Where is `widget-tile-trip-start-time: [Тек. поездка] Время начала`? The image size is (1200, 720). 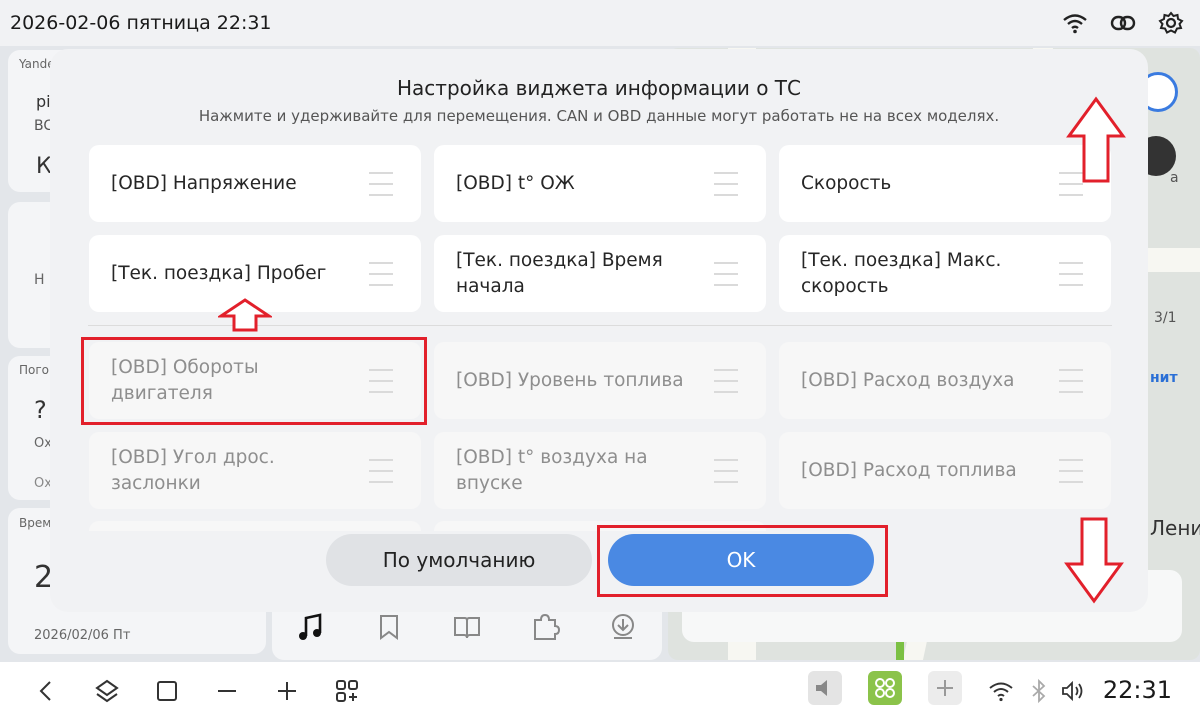 widget-tile-trip-start-time: [Тек. поездка] Время начала is located at coordinates (600, 273).